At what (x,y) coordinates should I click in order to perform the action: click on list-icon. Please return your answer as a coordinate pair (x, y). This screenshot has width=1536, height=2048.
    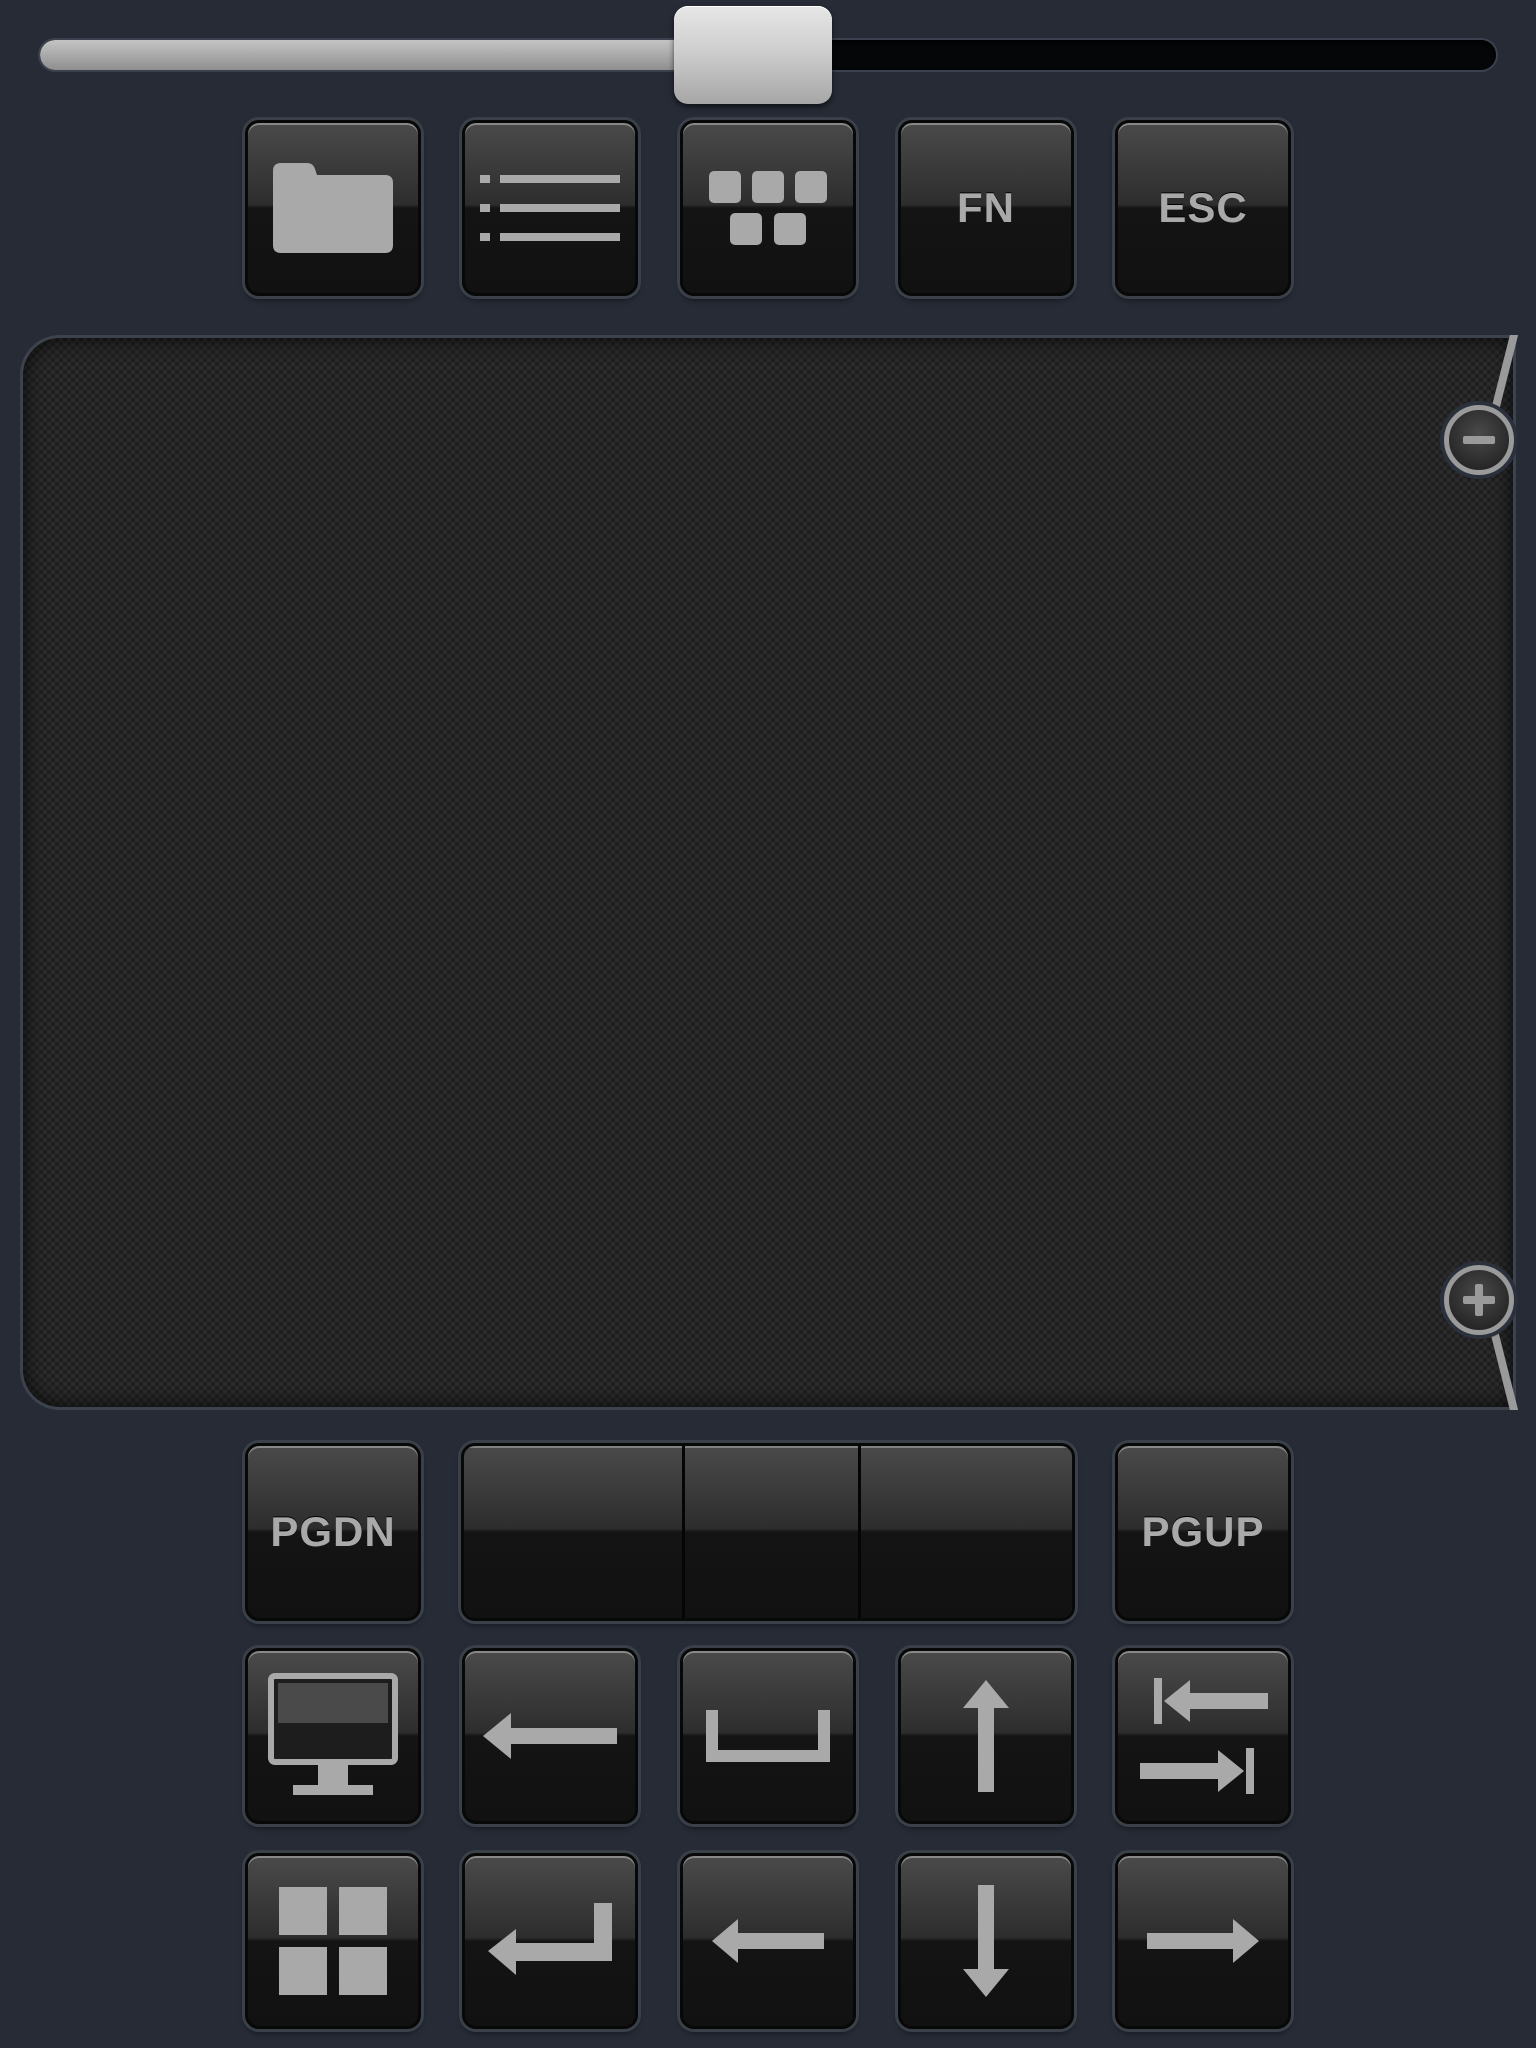
    Looking at the image, I should click on (550, 208).